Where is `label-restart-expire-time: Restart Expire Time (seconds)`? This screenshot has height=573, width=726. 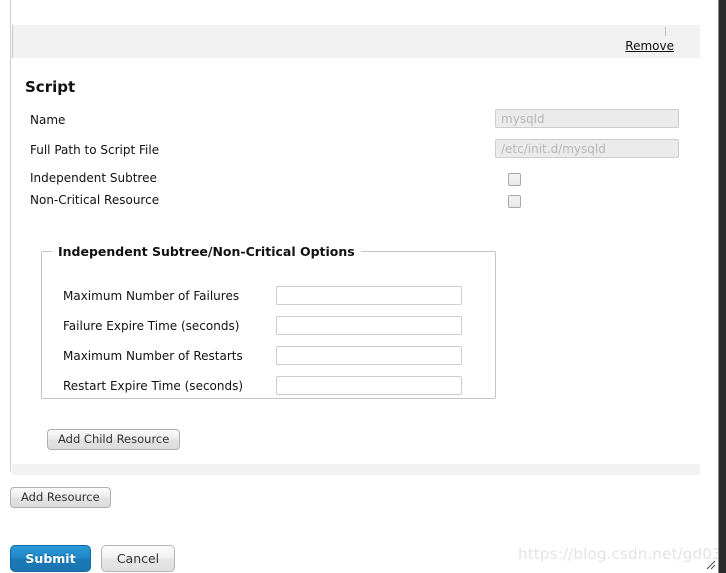 label-restart-expire-time: Restart Expire Time (seconds) is located at coordinates (153, 386).